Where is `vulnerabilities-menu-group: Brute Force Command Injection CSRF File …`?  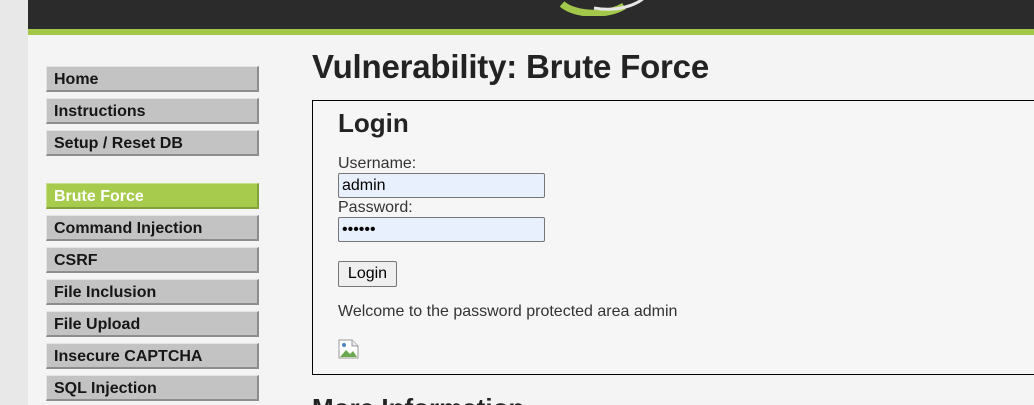
vulnerabilities-menu-group: Brute Force Command Injection CSRF File … is located at coordinates (152, 294).